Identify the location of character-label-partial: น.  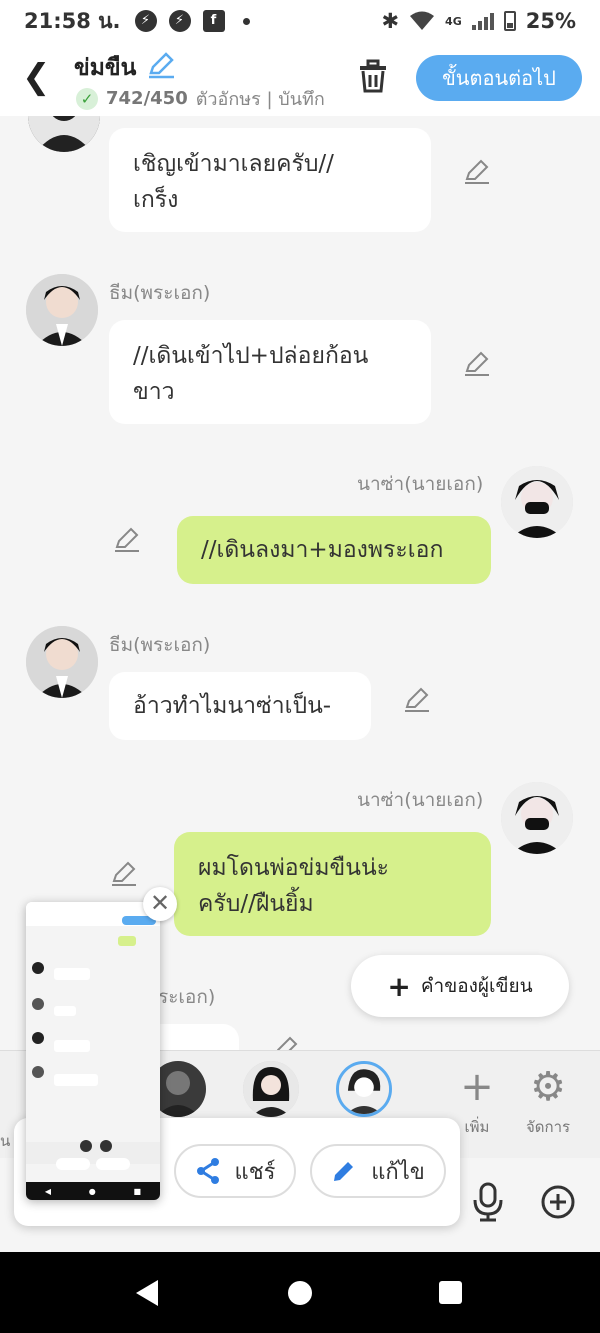
(5, 1141).